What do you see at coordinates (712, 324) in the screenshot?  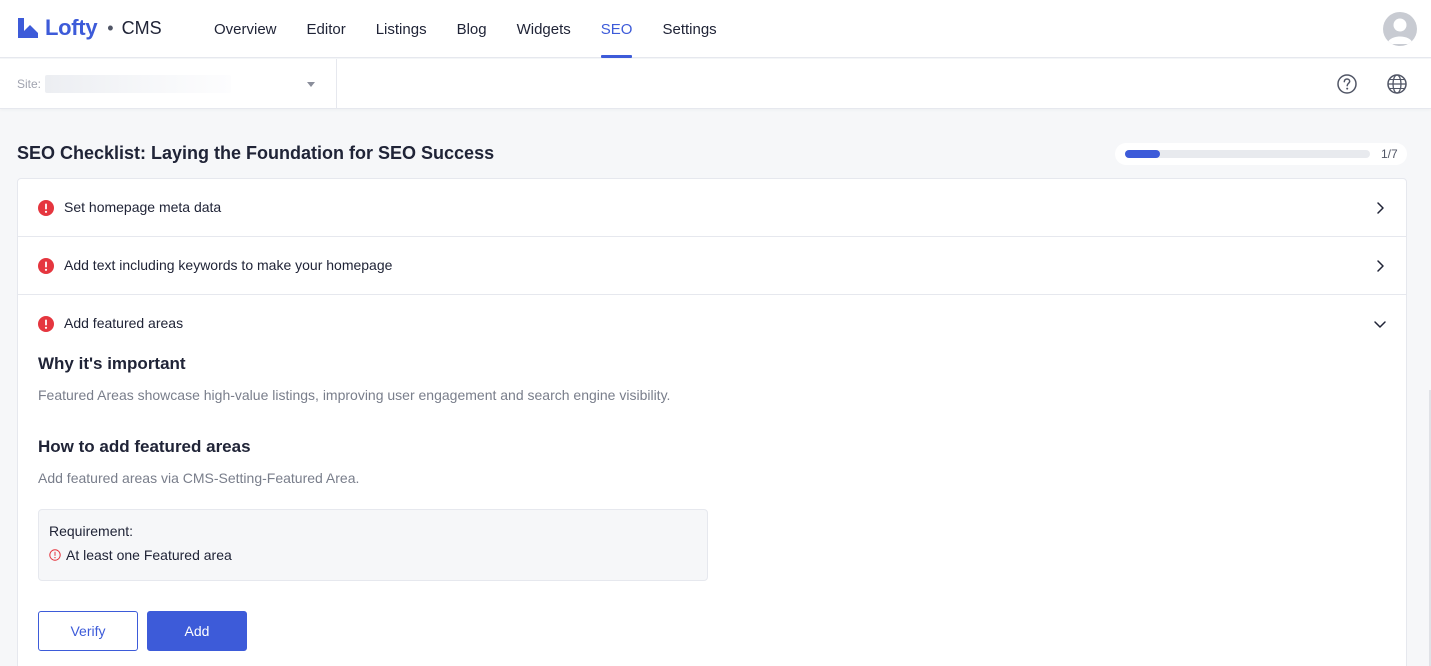 I see `checklist-item-expanded: Add featured areas` at bounding box center [712, 324].